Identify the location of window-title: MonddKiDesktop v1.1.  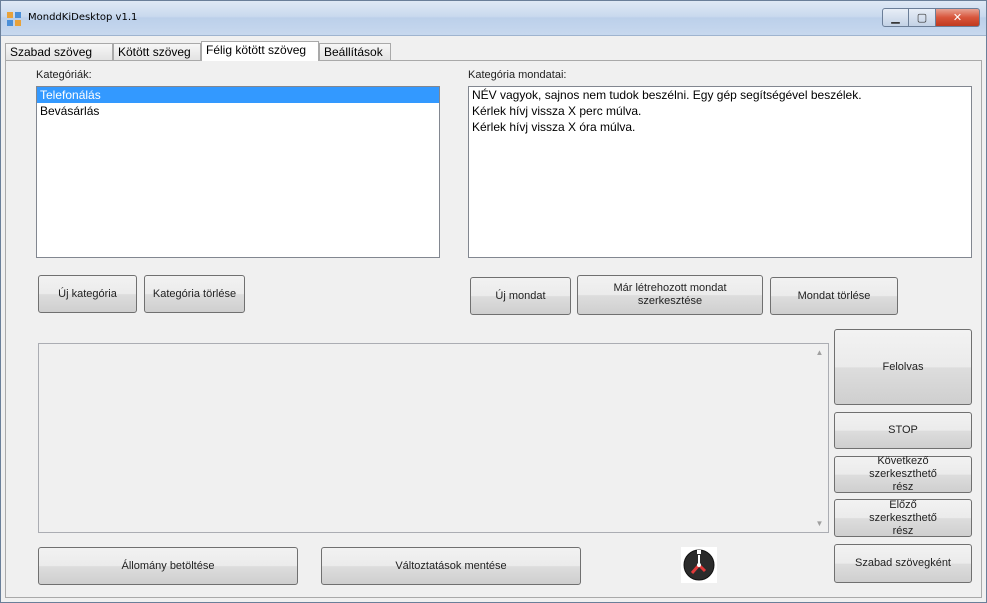
(83, 17).